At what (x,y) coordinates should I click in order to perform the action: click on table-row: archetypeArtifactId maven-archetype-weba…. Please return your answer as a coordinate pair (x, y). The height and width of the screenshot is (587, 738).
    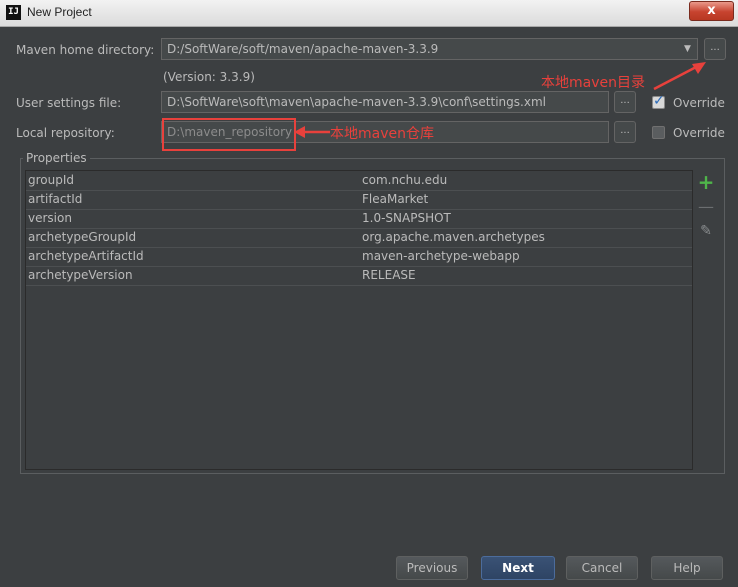
    Looking at the image, I should click on (359, 257).